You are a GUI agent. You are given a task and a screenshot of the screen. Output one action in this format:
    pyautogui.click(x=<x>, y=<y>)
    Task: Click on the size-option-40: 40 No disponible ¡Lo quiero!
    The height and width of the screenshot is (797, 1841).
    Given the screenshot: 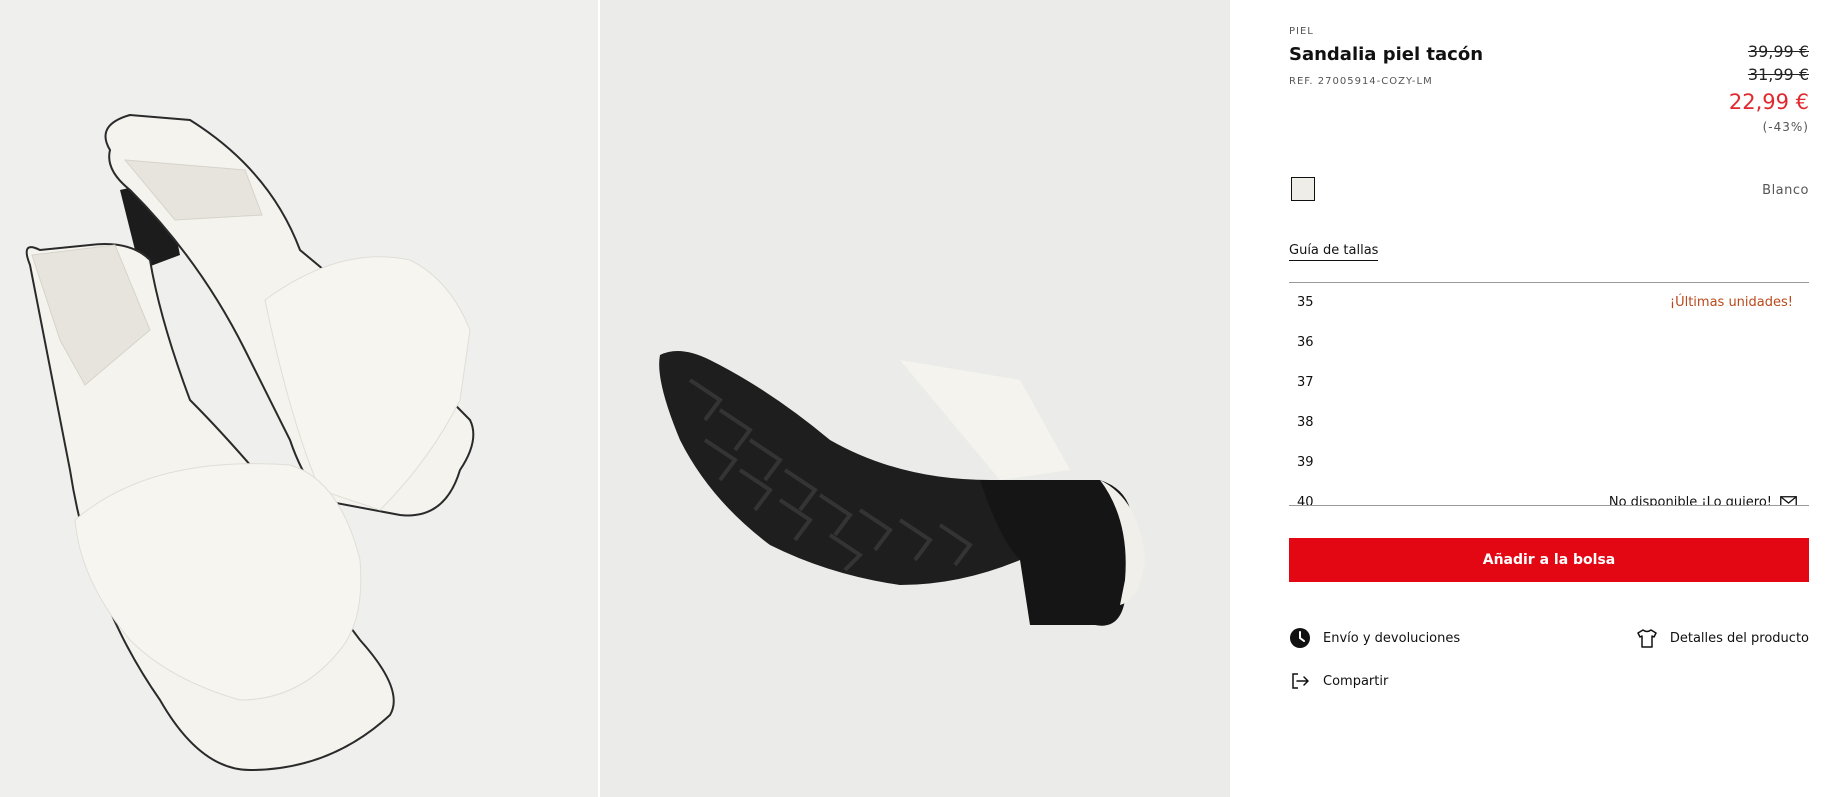 What is the action you would take?
    pyautogui.click(x=1549, y=494)
    